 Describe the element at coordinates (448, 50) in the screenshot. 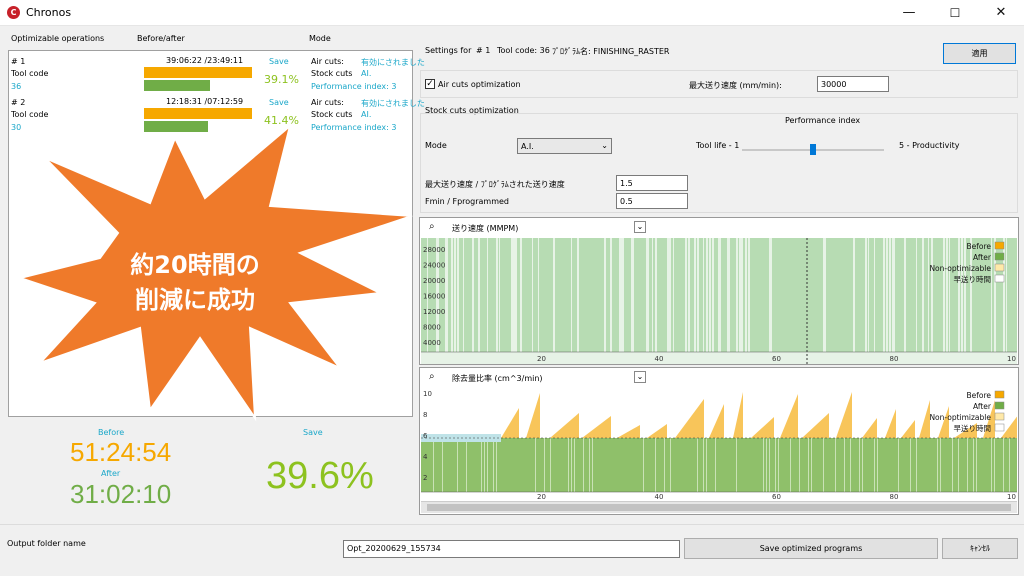

I see `settings-for-label: Settings for` at that location.